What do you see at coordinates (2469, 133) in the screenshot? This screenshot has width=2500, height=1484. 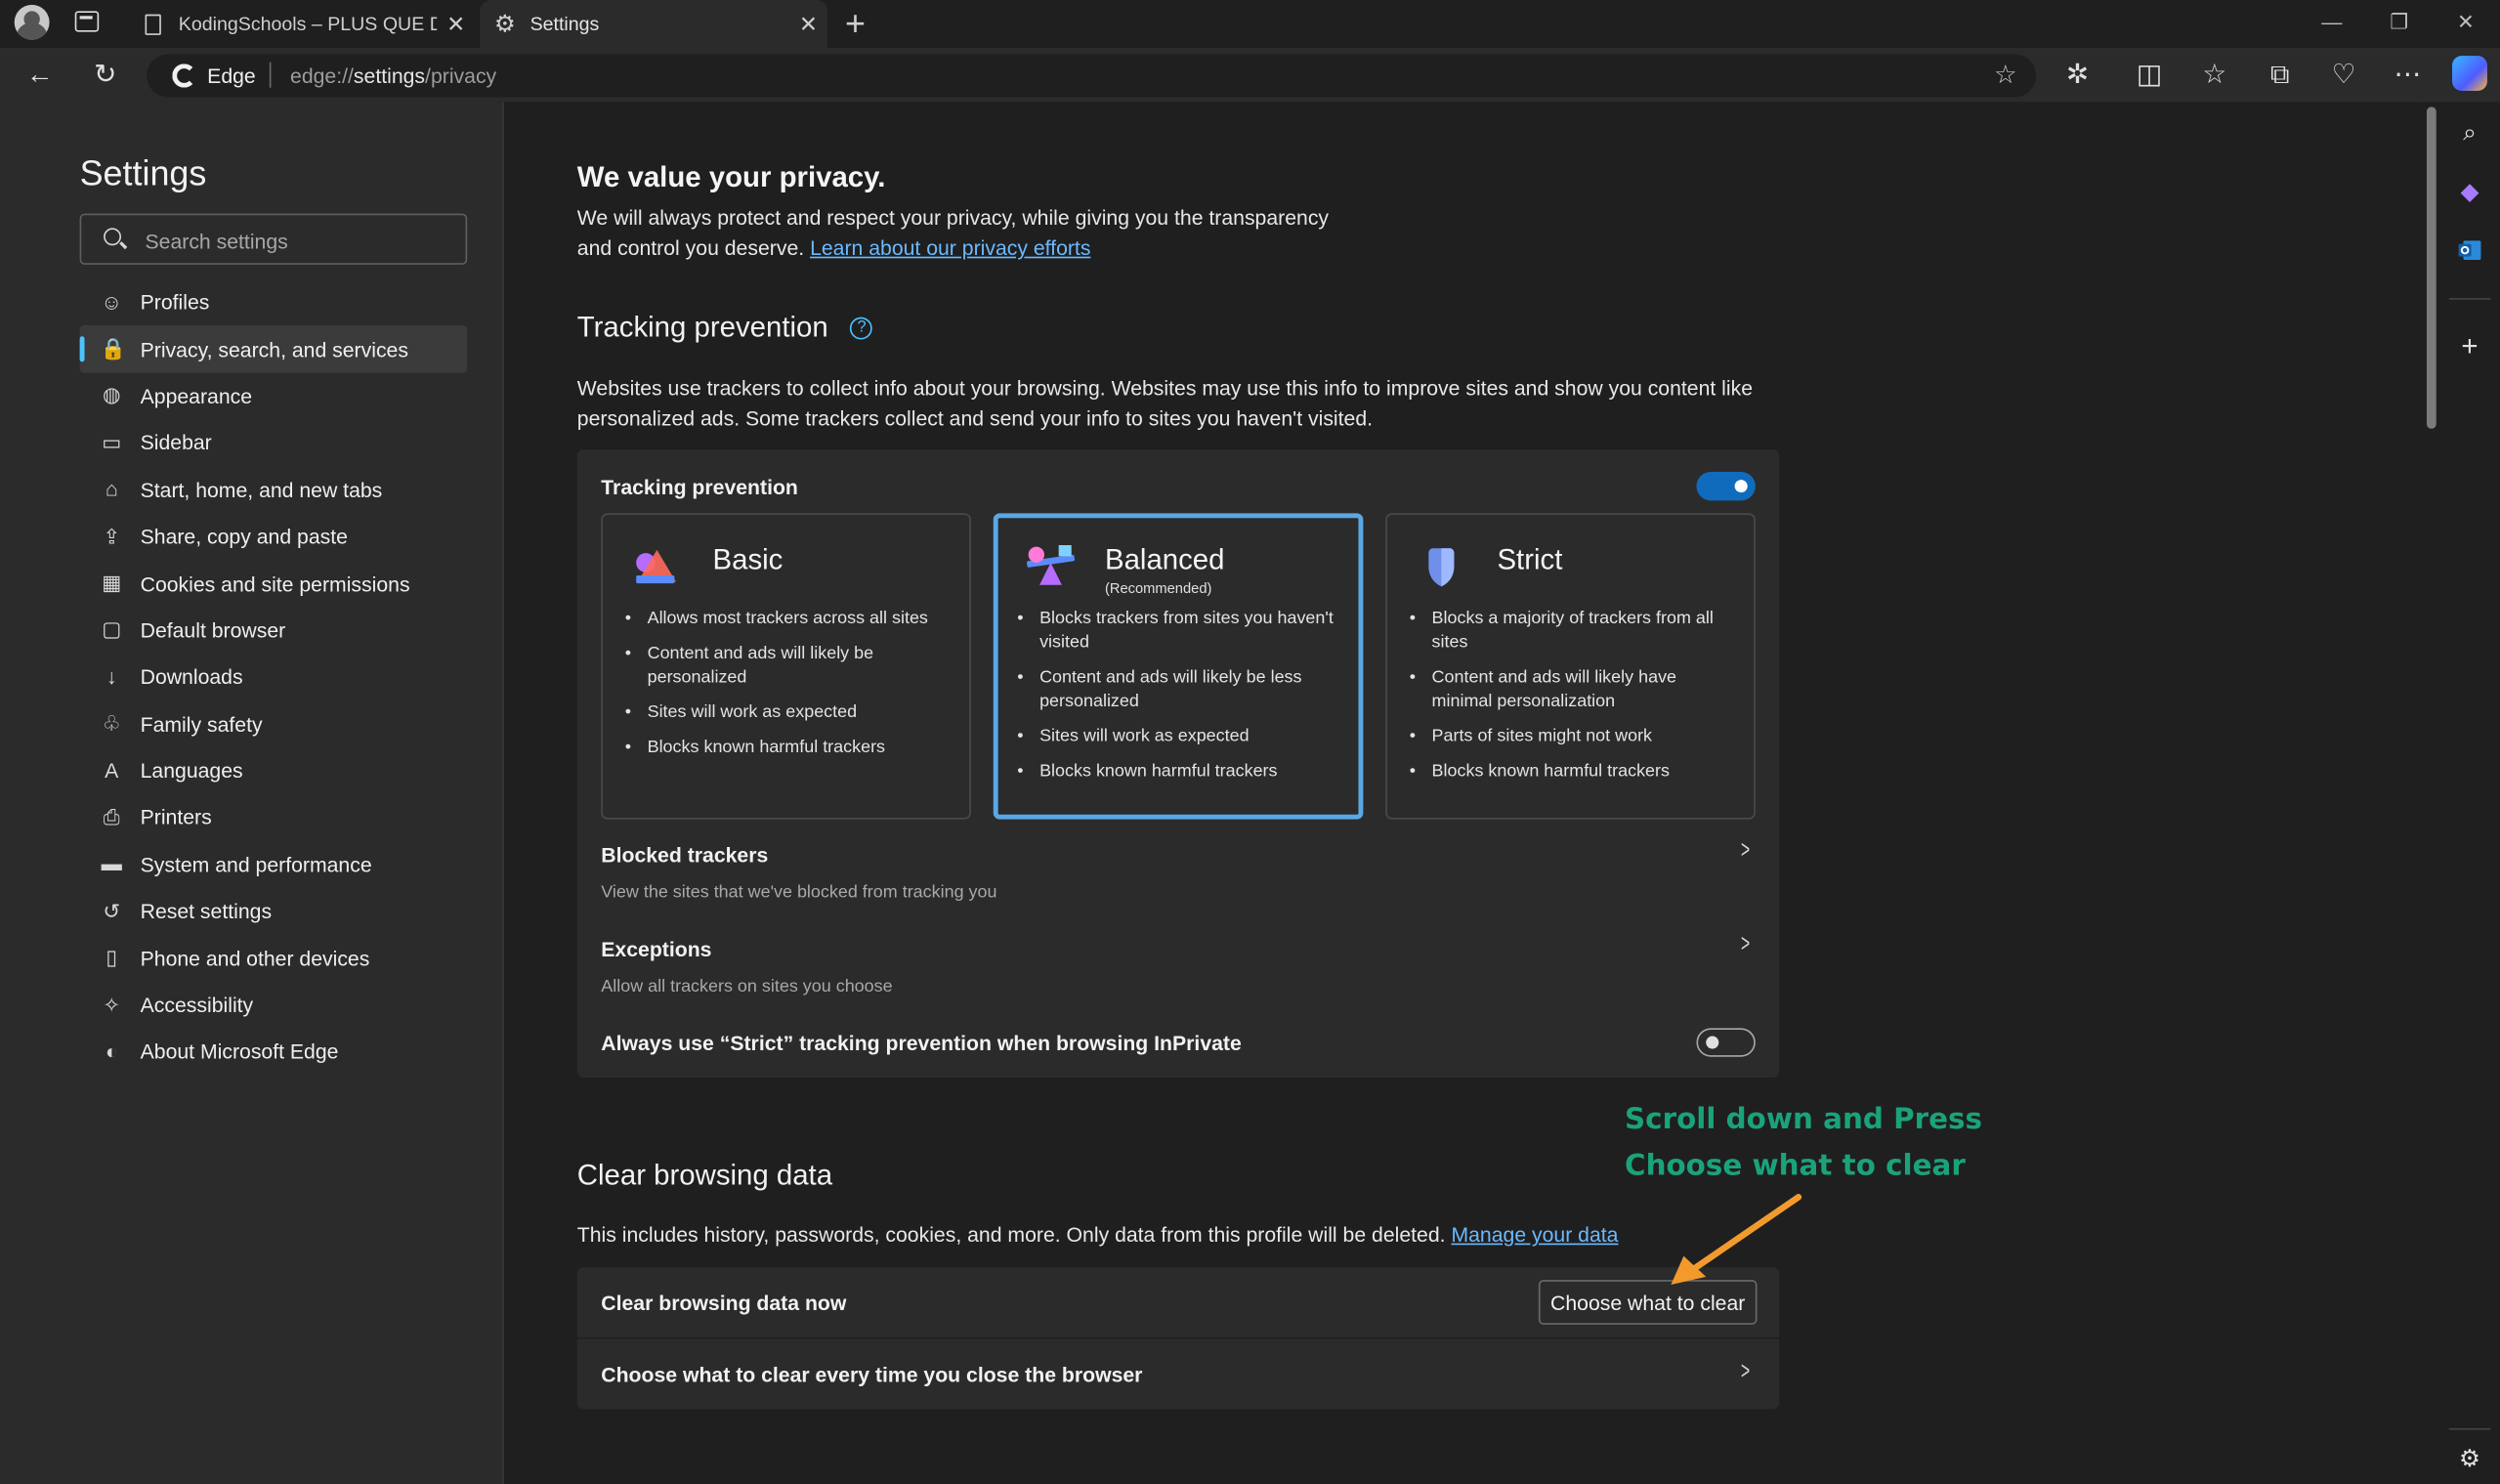 I see `search-icon: ⌕` at bounding box center [2469, 133].